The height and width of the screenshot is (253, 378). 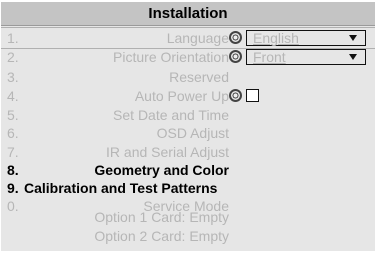 I want to click on menu-item-osd-adjust: 6. OSD Adjust, so click(x=188, y=133).